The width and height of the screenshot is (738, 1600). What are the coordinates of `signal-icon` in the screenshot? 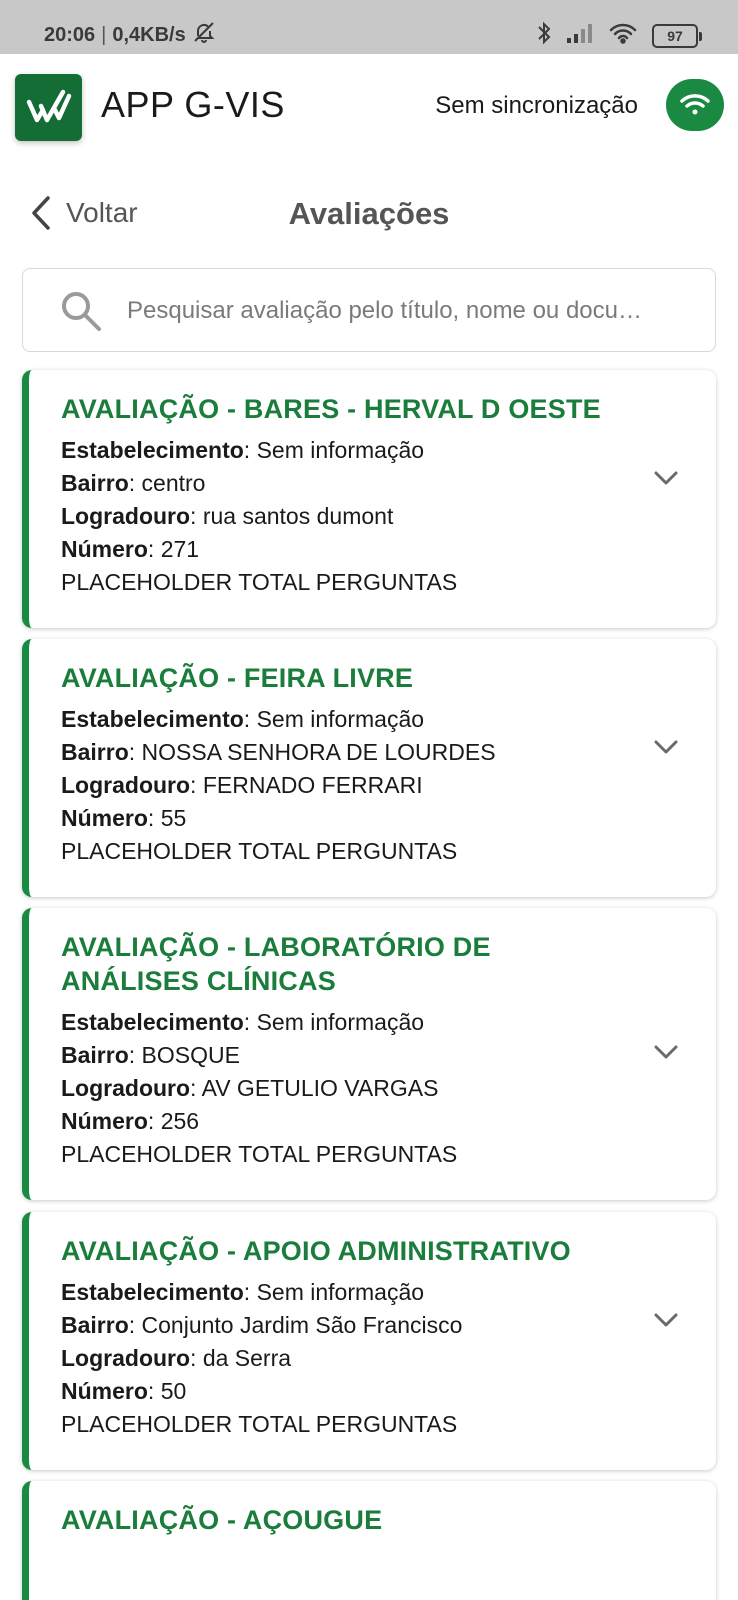 It's located at (580, 35).